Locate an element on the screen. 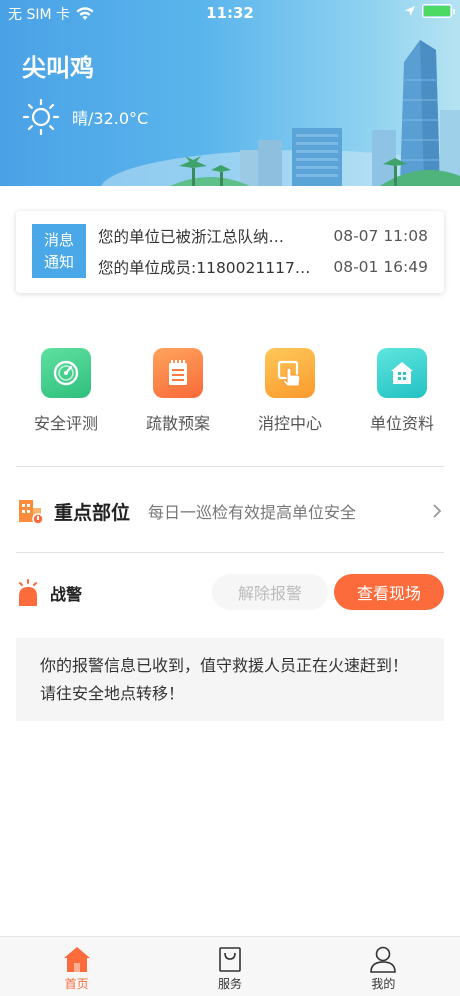 The width and height of the screenshot is (460, 996). key-location-row: 重点部位 每日一巡检有效提高单位安全 is located at coordinates (230, 511).